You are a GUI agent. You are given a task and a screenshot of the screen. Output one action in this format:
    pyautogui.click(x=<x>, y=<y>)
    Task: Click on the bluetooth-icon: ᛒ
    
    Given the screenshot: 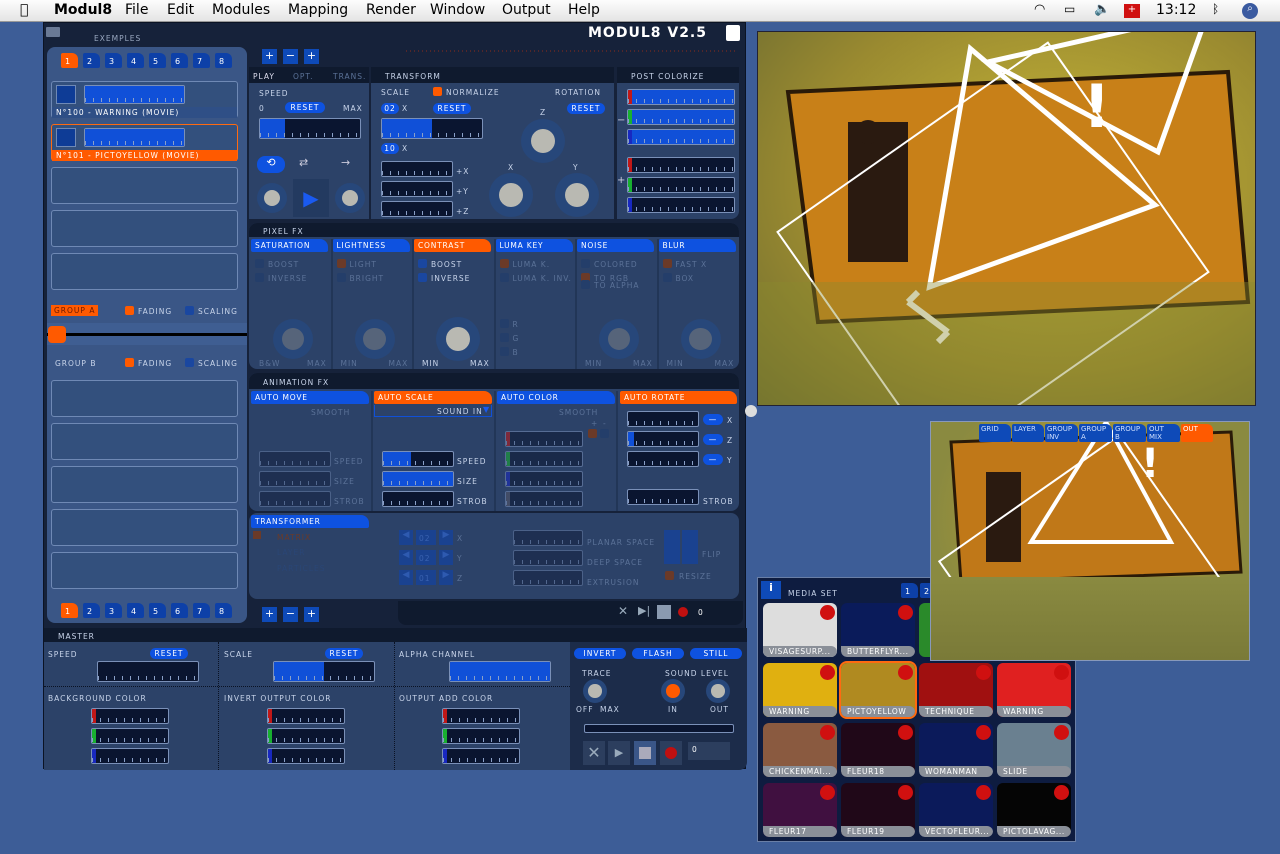 What is the action you would take?
    pyautogui.click(x=1215, y=9)
    